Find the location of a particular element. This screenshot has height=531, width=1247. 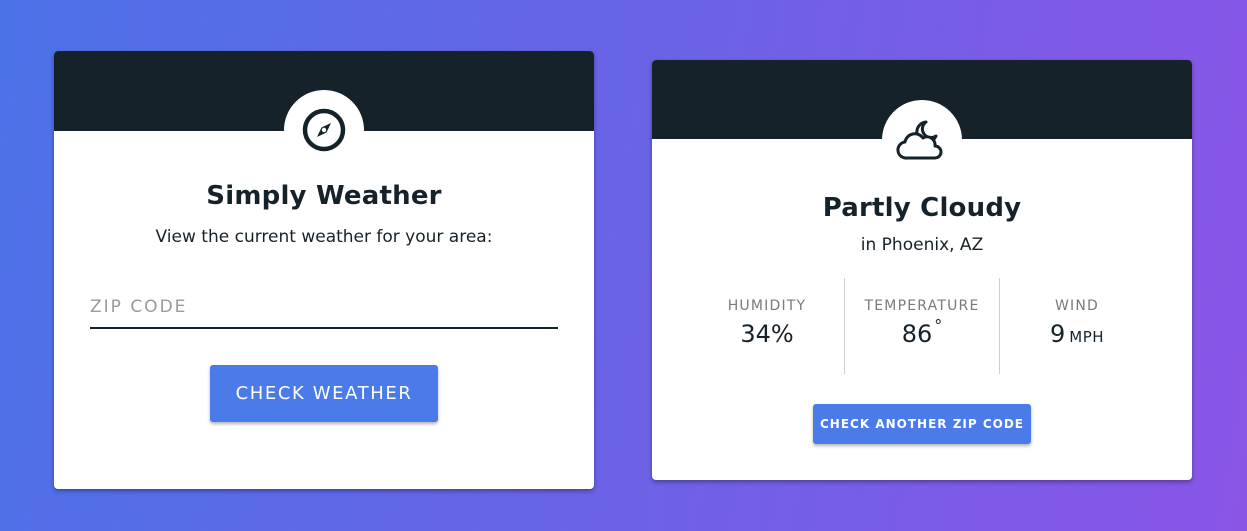

wind-stat: WIND 9 MPH is located at coordinates (1076, 326).